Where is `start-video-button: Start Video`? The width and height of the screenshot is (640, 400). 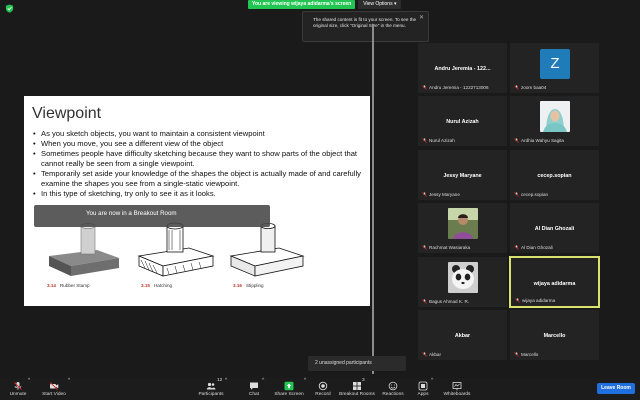
start-video-button: Start Video is located at coordinates (54, 389).